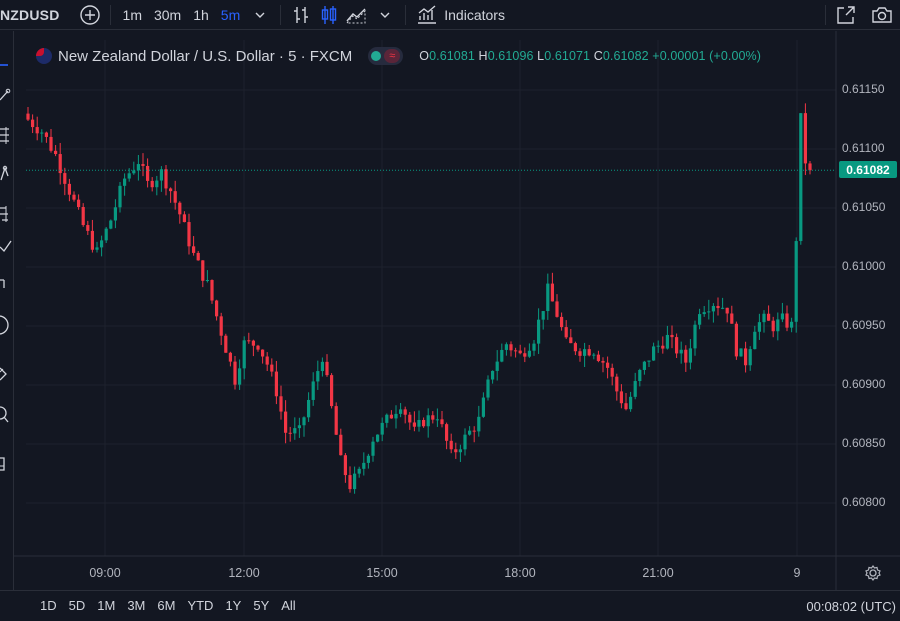 This screenshot has height=621, width=900. What do you see at coordinates (233, 605) in the screenshot?
I see `range-1y-button: 1Y` at bounding box center [233, 605].